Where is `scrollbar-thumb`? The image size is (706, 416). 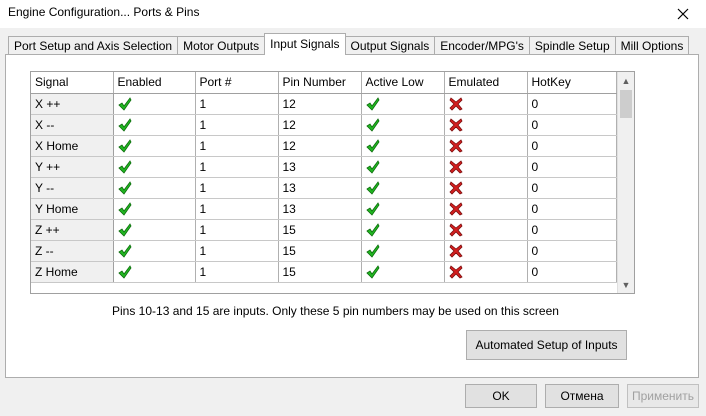 scrollbar-thumb is located at coordinates (626, 104).